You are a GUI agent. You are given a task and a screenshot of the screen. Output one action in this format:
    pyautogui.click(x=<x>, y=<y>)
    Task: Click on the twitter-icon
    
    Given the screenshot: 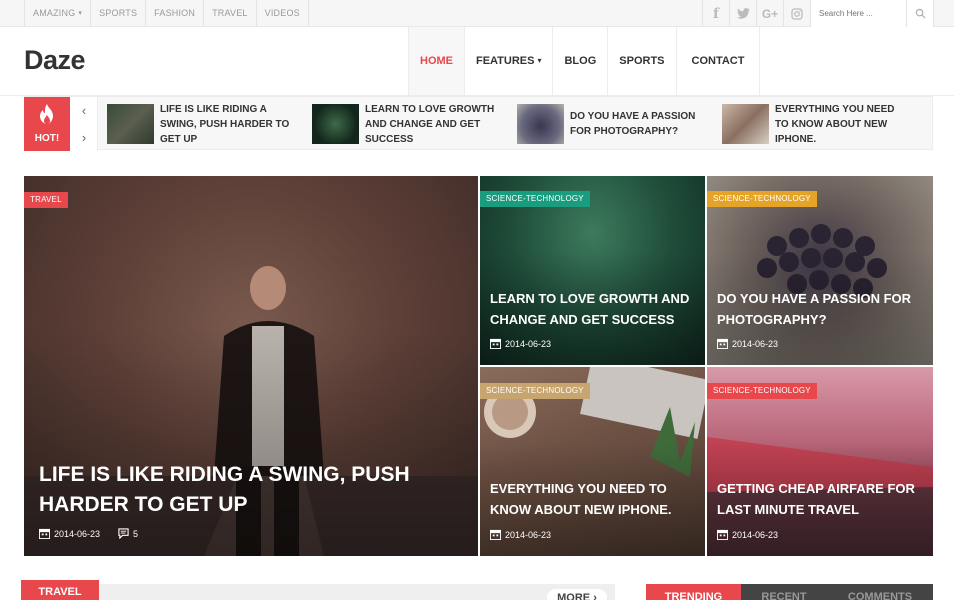 What is the action you would take?
    pyautogui.click(x=742, y=13)
    